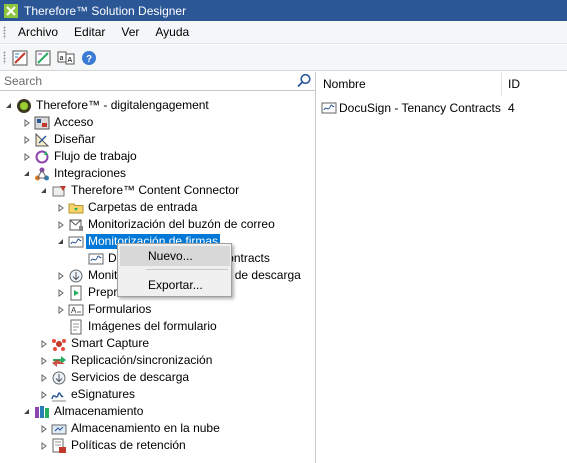 This screenshot has width=567, height=463. What do you see at coordinates (534, 84) in the screenshot?
I see `column-header-id: ID` at bounding box center [534, 84].